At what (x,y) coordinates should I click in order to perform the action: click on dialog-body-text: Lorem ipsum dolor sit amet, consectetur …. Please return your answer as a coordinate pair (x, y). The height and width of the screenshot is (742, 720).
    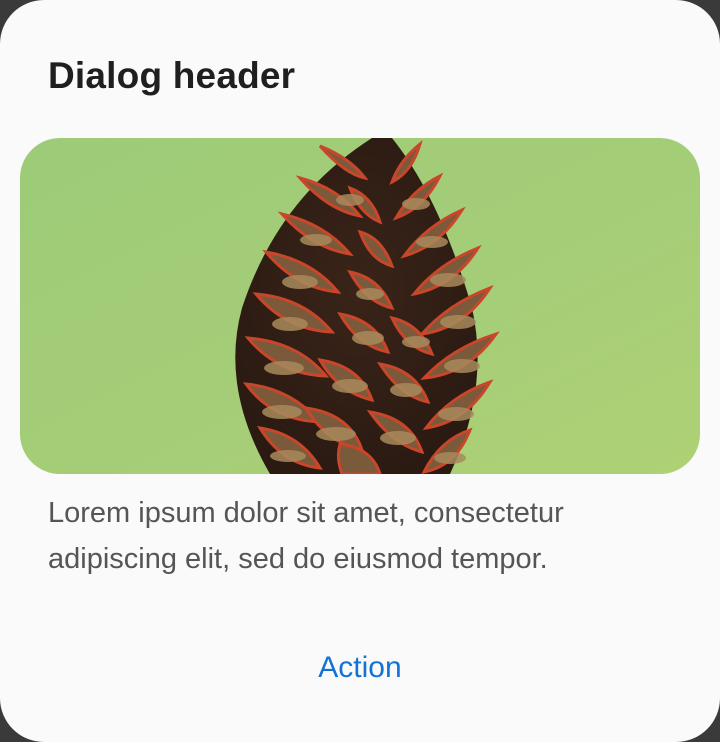
    Looking at the image, I should click on (306, 536).